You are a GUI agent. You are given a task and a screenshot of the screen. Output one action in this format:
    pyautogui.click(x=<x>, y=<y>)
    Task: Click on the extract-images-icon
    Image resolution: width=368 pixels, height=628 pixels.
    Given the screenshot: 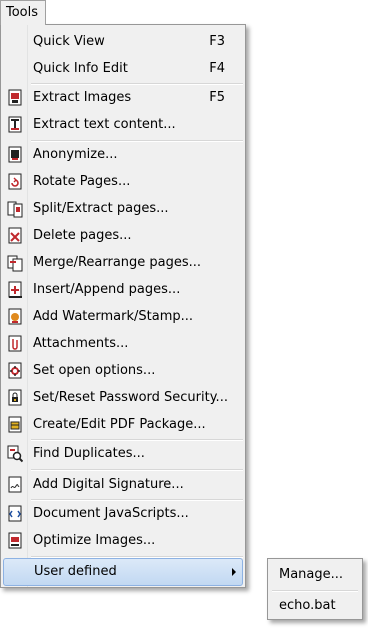 What is the action you would take?
    pyautogui.click(x=15, y=98)
    